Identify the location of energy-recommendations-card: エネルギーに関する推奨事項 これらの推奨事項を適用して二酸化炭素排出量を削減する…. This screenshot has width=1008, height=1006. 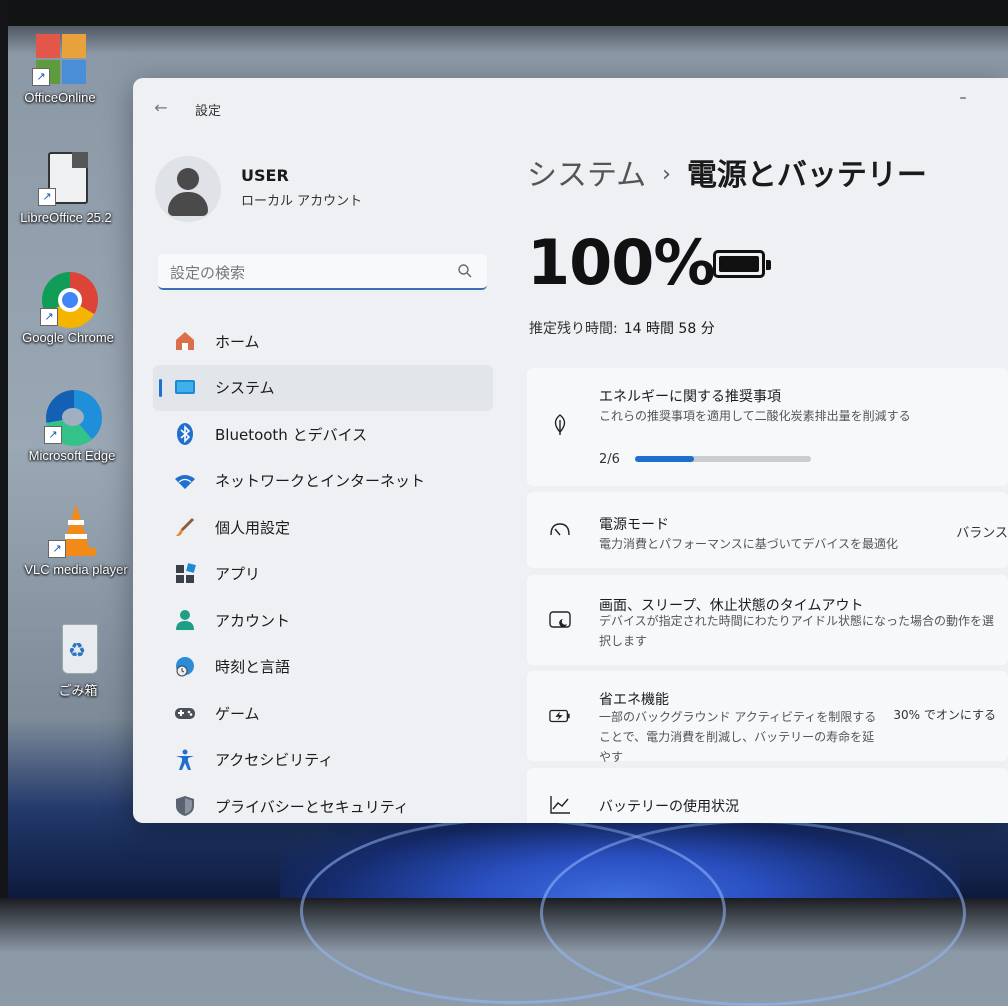
(767, 427).